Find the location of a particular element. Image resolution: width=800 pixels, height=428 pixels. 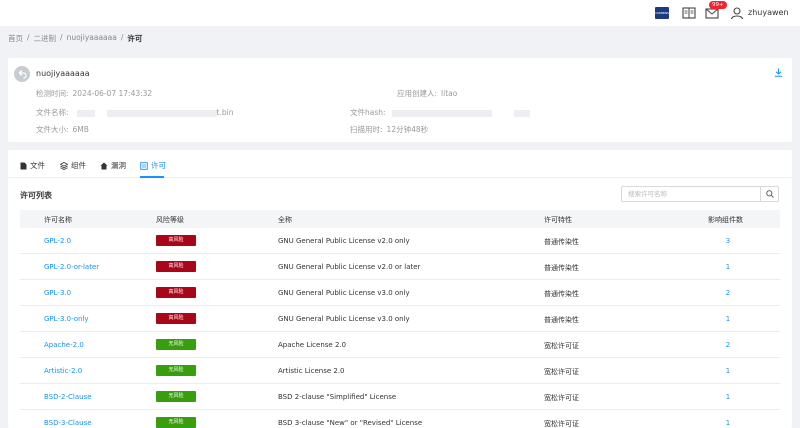

tab-components: 组件 is located at coordinates (73, 165).